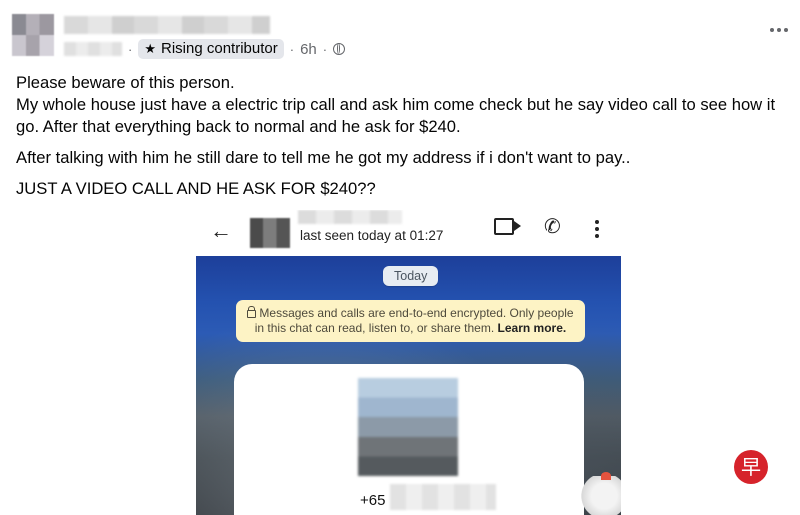 The width and height of the screenshot is (800, 515). Describe the element at coordinates (443, 497) in the screenshot. I see `phone-number-redacted` at that location.